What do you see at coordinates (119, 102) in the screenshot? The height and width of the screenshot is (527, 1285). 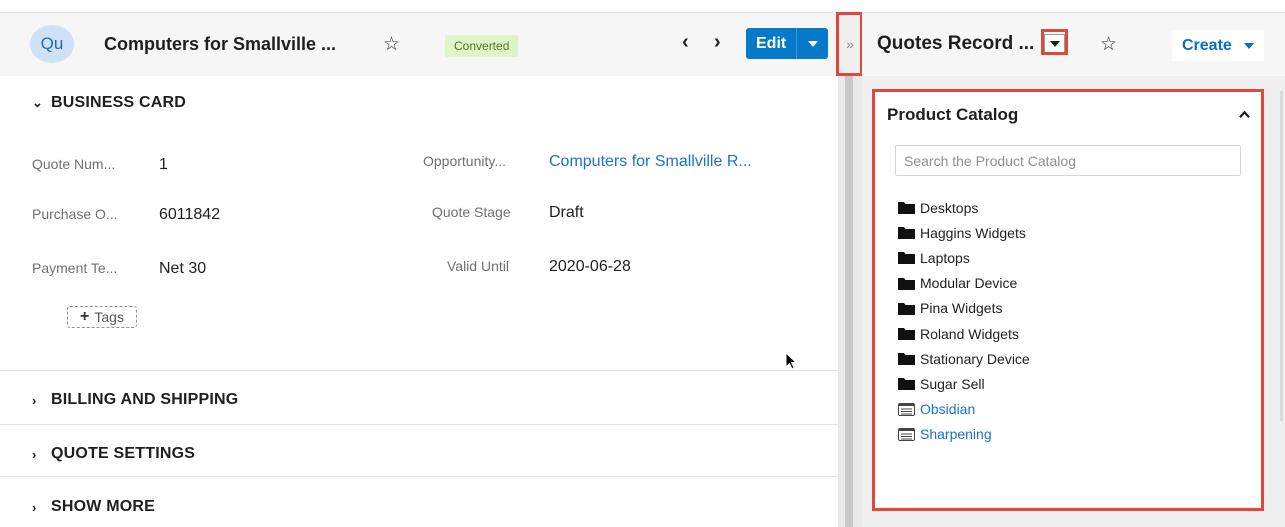 I see `section-title: BUSINESS CARD` at bounding box center [119, 102].